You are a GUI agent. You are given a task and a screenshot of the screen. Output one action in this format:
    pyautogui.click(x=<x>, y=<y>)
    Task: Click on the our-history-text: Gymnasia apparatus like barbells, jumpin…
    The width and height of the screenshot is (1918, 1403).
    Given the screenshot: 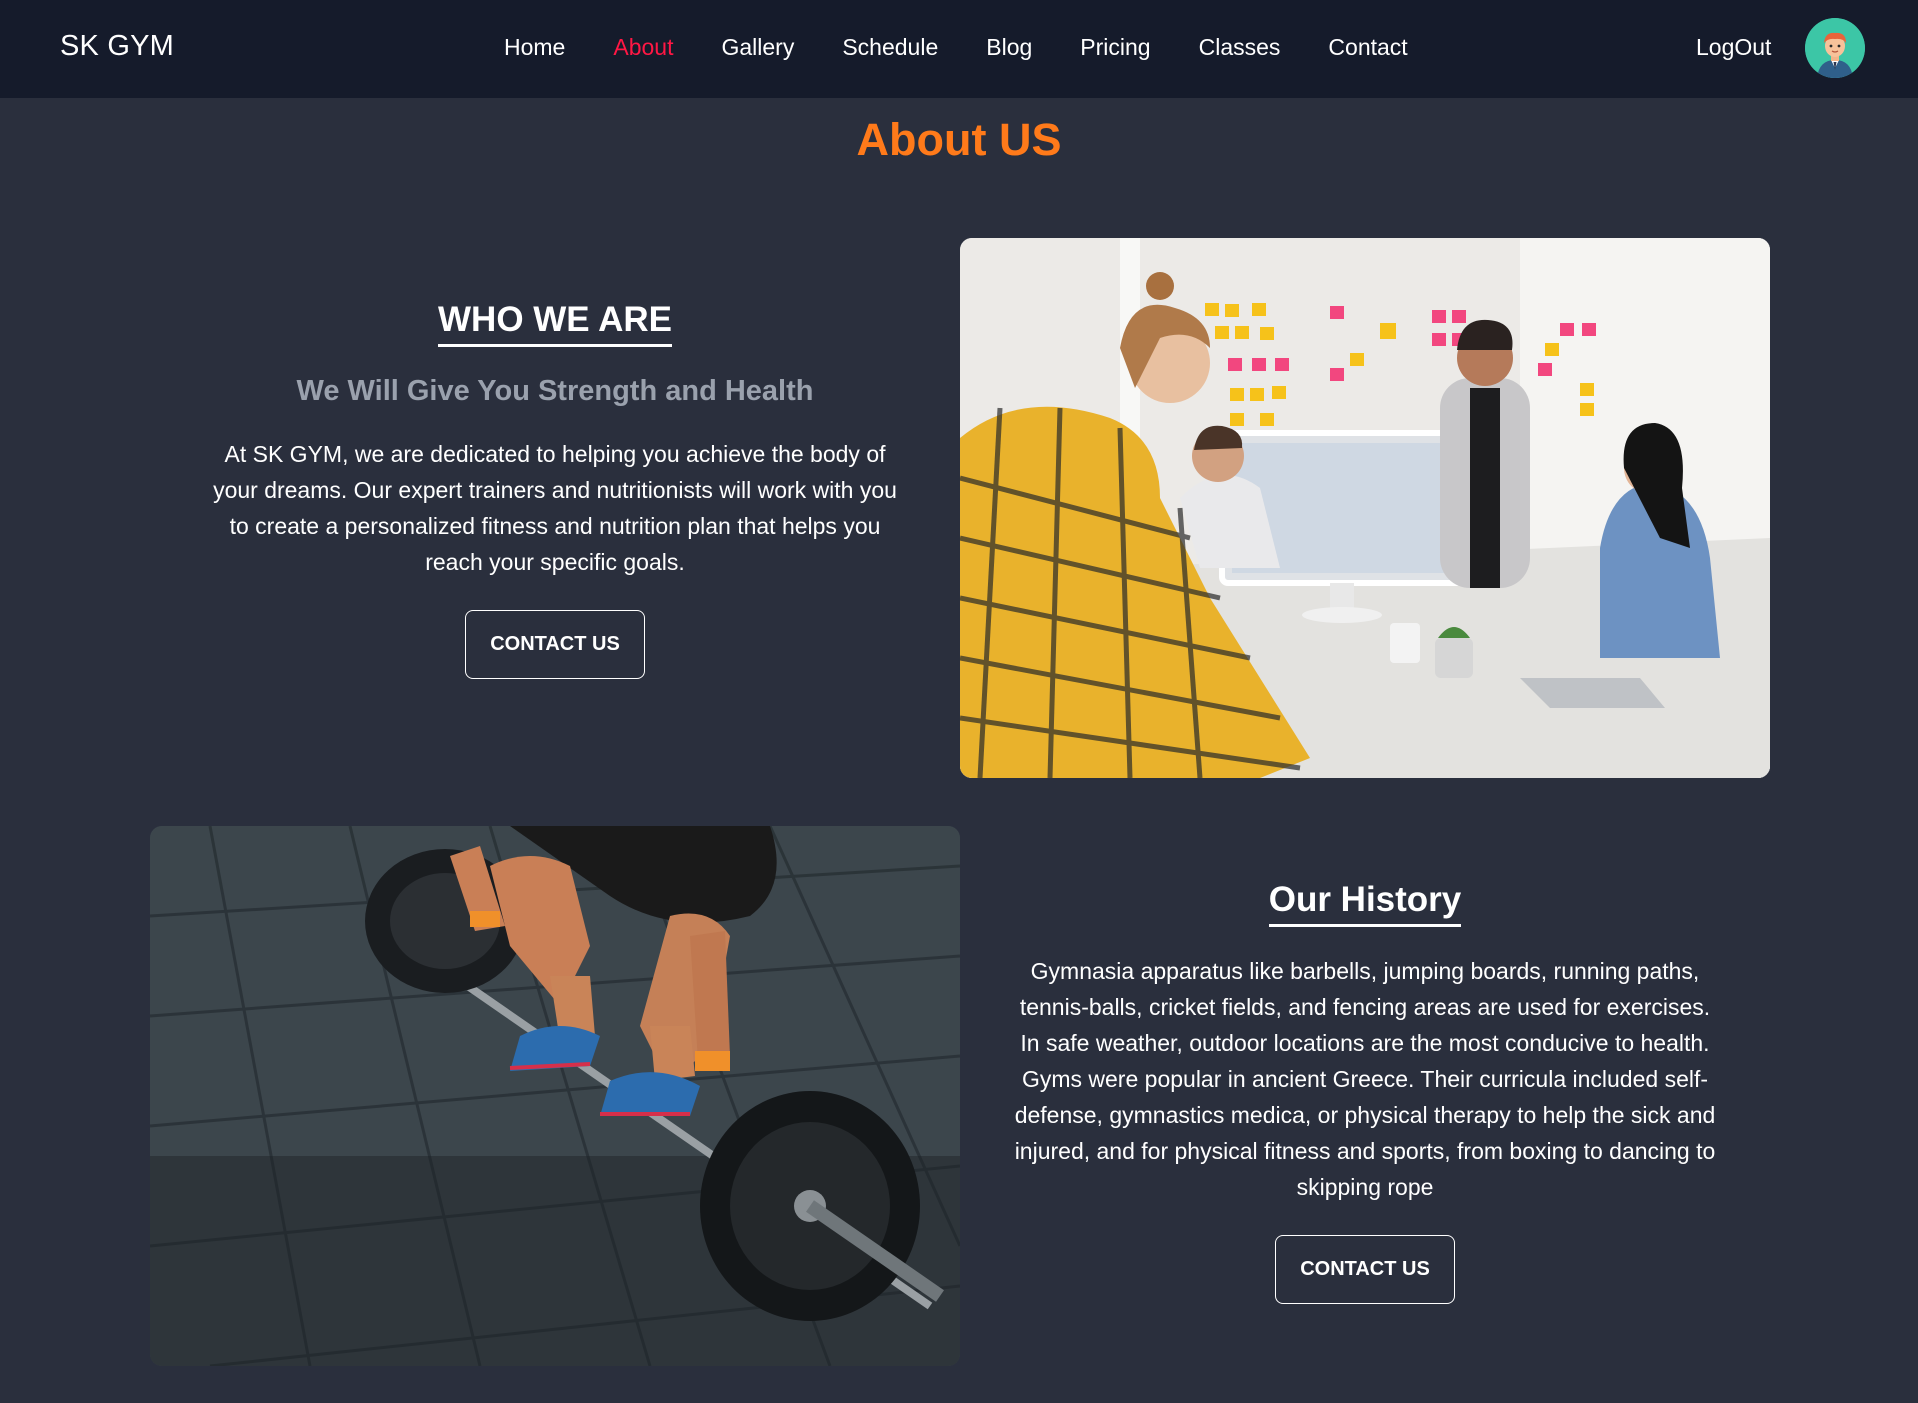 What is the action you would take?
    pyautogui.click(x=1365, y=1079)
    